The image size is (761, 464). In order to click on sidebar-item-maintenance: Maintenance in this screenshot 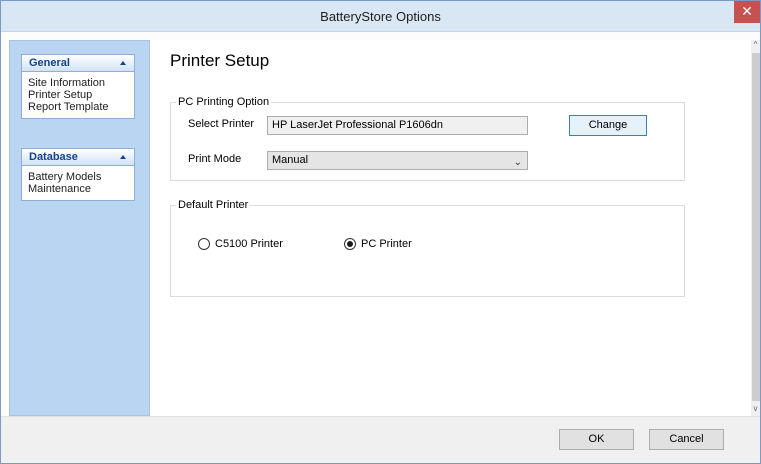, I will do `click(78, 189)`.